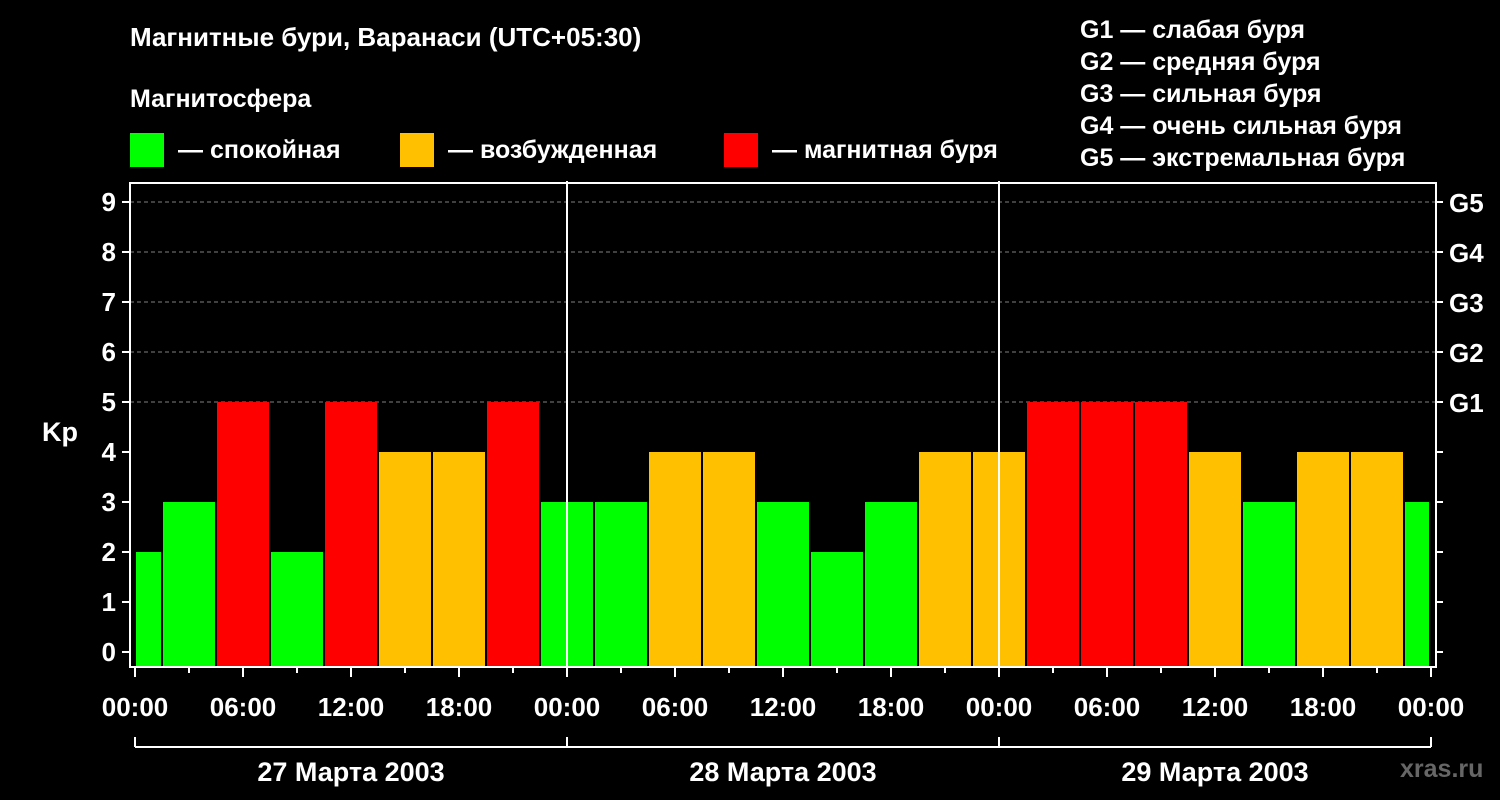 The width and height of the screenshot is (1500, 800). Describe the element at coordinates (109, 352) in the screenshot. I see `y-tick-label-6: 6` at that location.